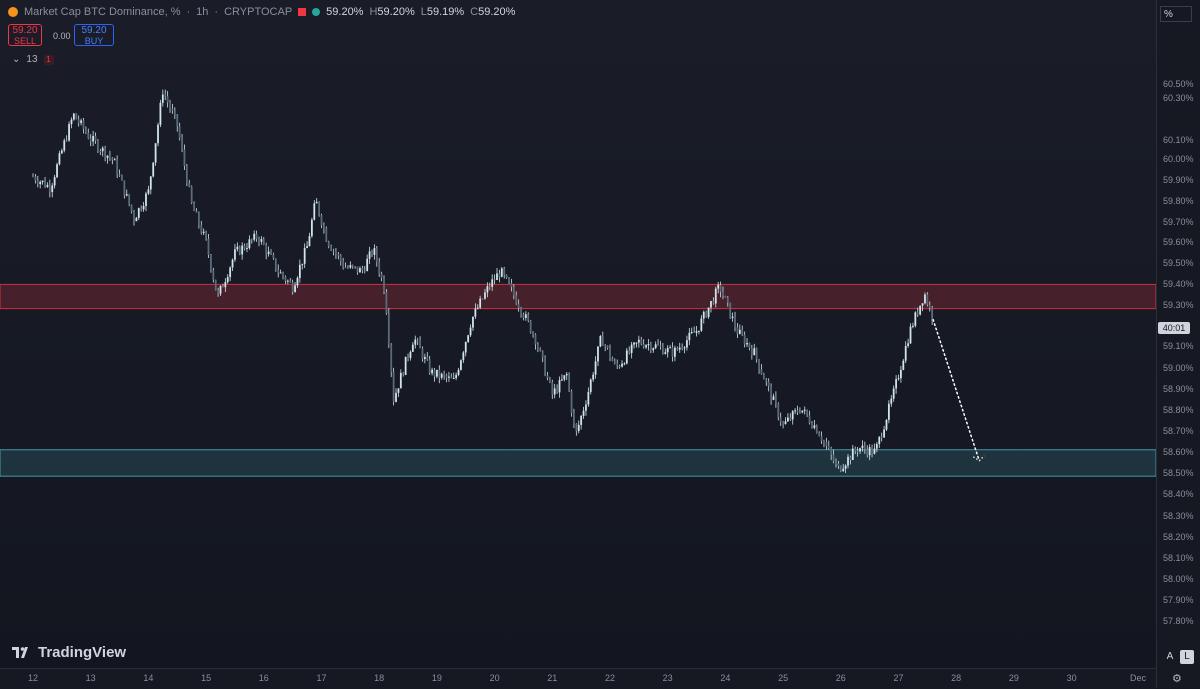  I want to click on time-tick-label: 27, so click(898, 678).